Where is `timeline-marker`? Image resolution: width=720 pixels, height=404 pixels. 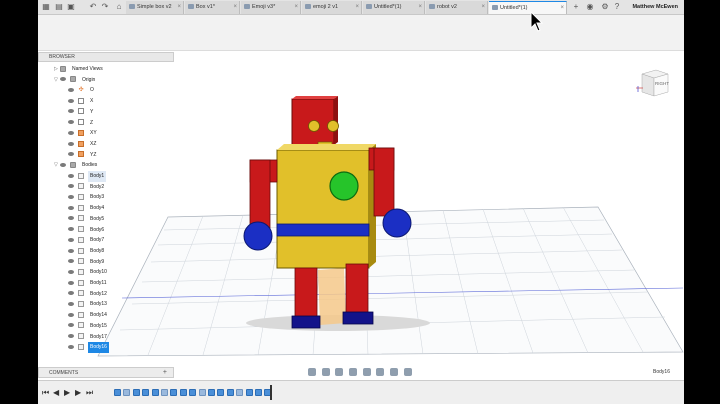 timeline-marker is located at coordinates (271, 392).